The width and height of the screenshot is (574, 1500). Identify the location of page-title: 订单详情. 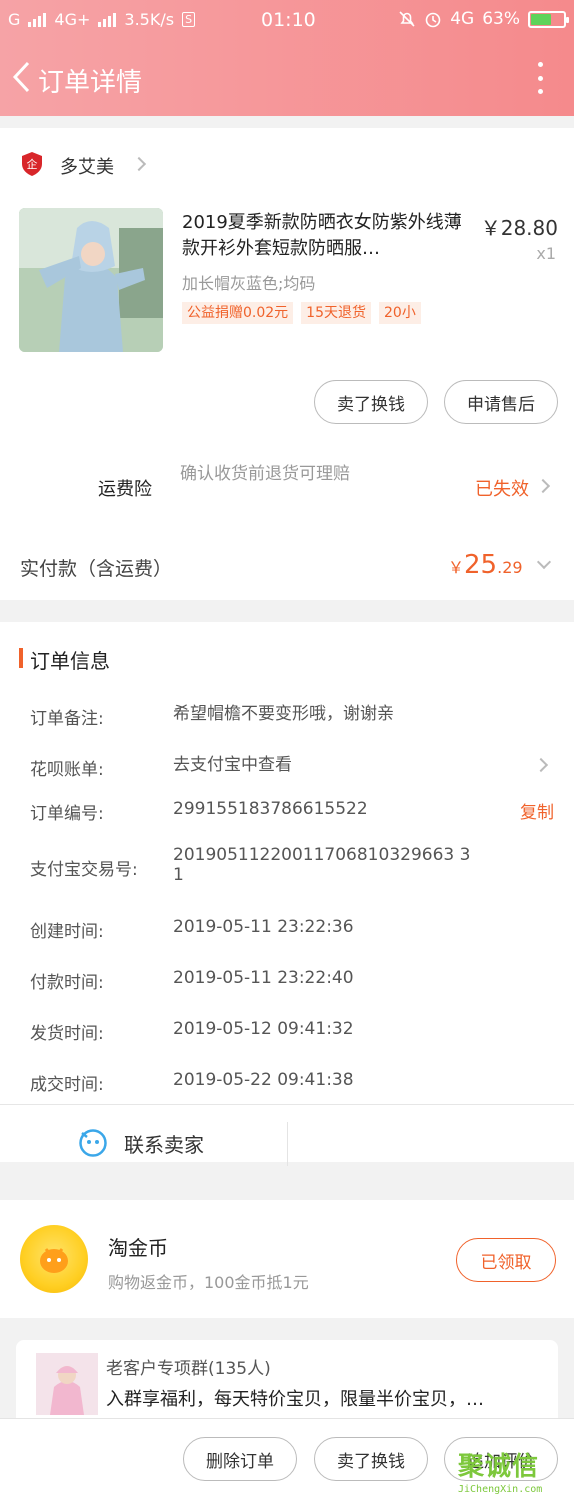
(90, 83).